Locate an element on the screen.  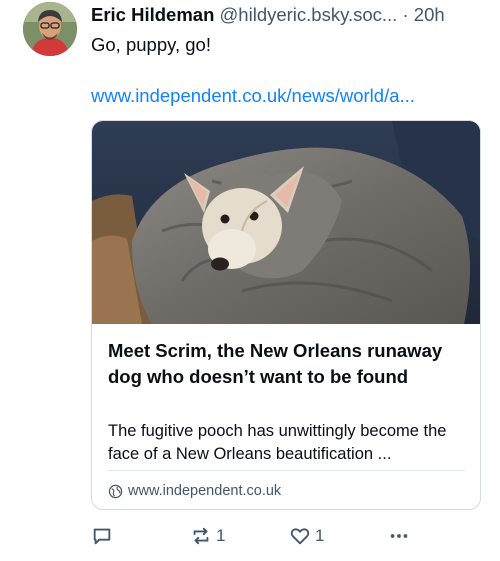
post-text: Go, puppy, go! is located at coordinates (151, 44).